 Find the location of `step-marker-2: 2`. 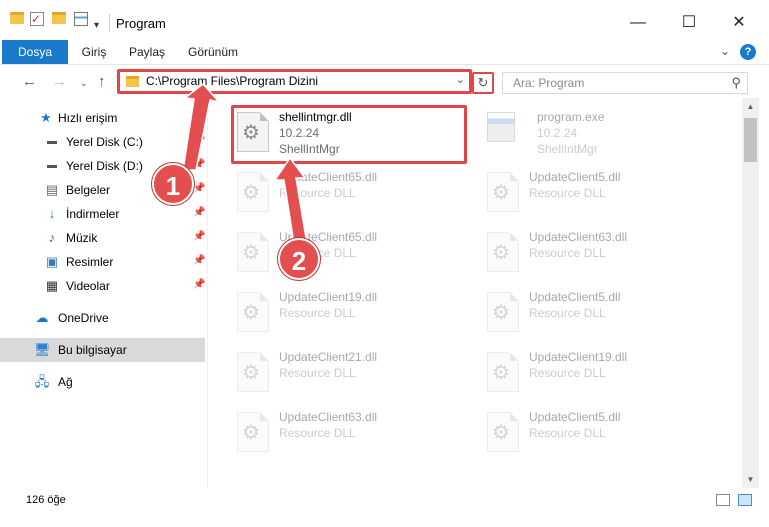

step-marker-2: 2 is located at coordinates (299, 259).